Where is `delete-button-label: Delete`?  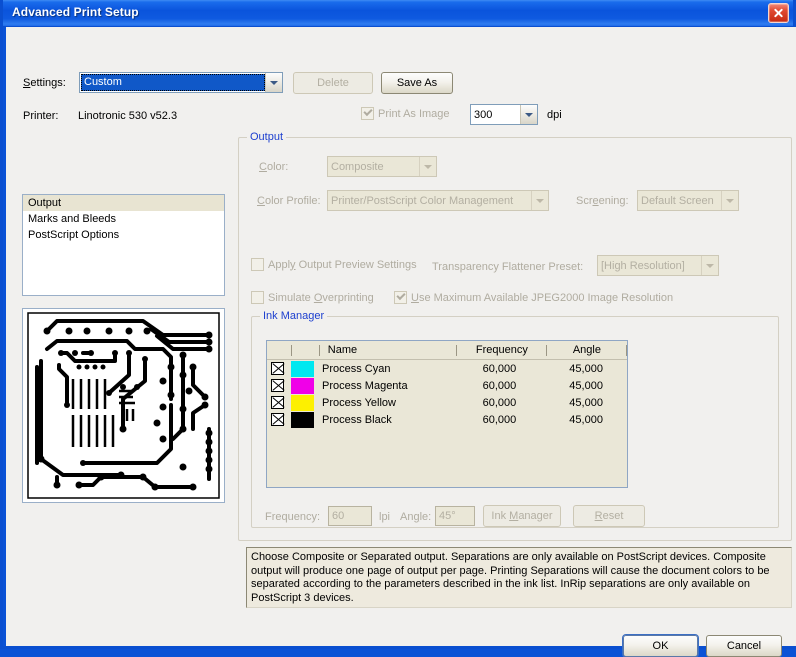 delete-button-label: Delete is located at coordinates (333, 83).